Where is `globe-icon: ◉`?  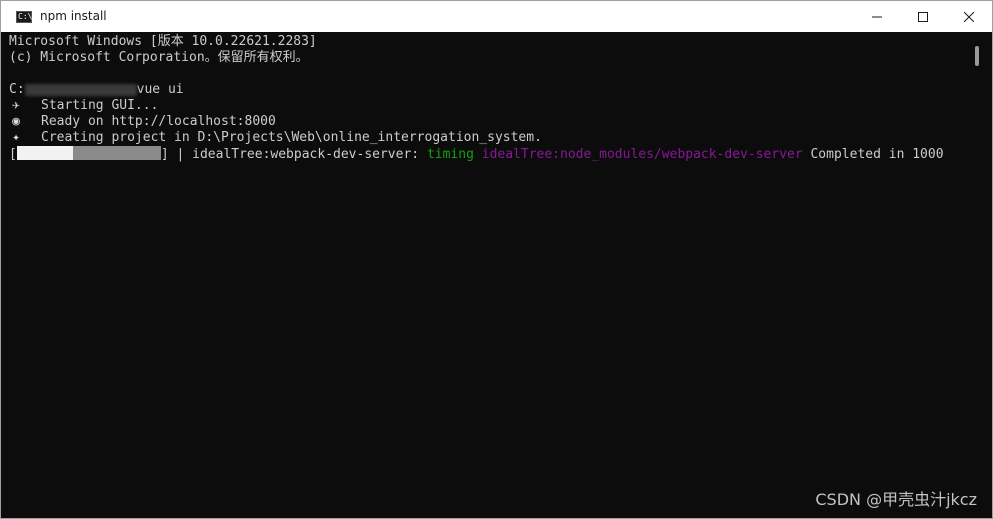
globe-icon: ◉ is located at coordinates (16, 121).